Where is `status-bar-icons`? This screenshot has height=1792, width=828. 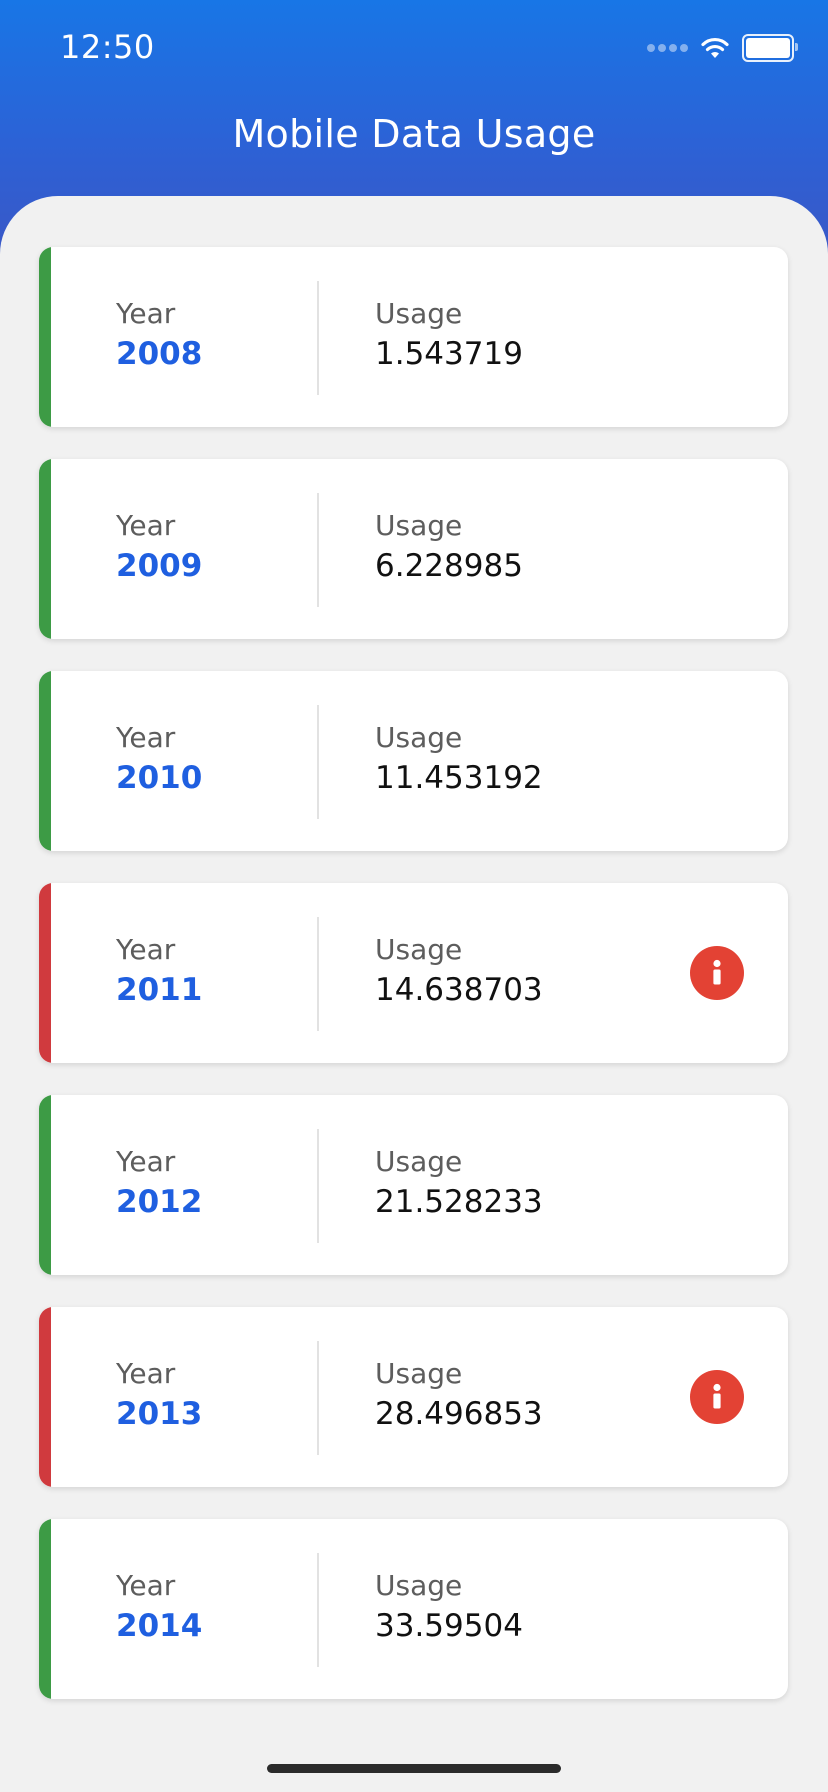 status-bar-icons is located at coordinates (721, 48).